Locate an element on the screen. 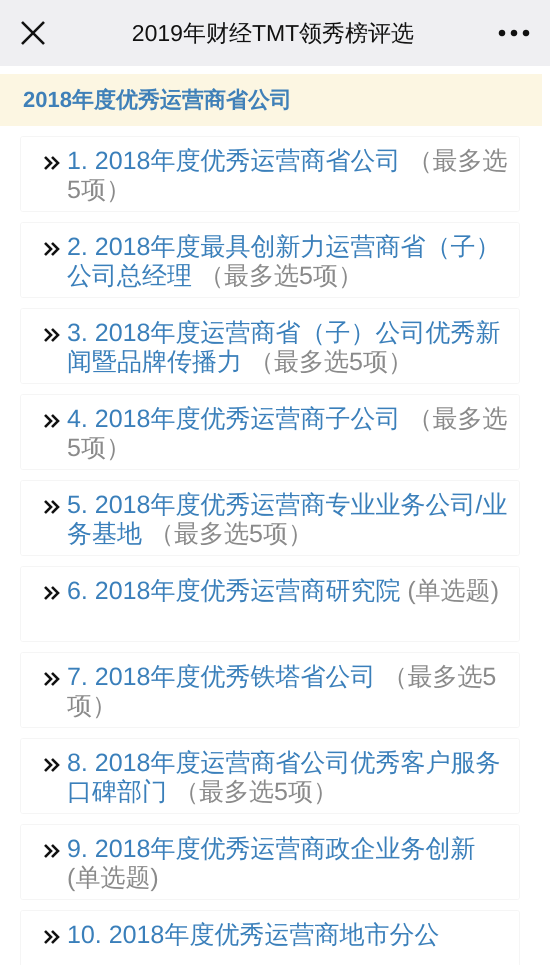 The width and height of the screenshot is (550, 965). question-card: 5. 2018年度优秀运营商专业业务公司/业务基地 （最多选5项） is located at coordinates (270, 518).